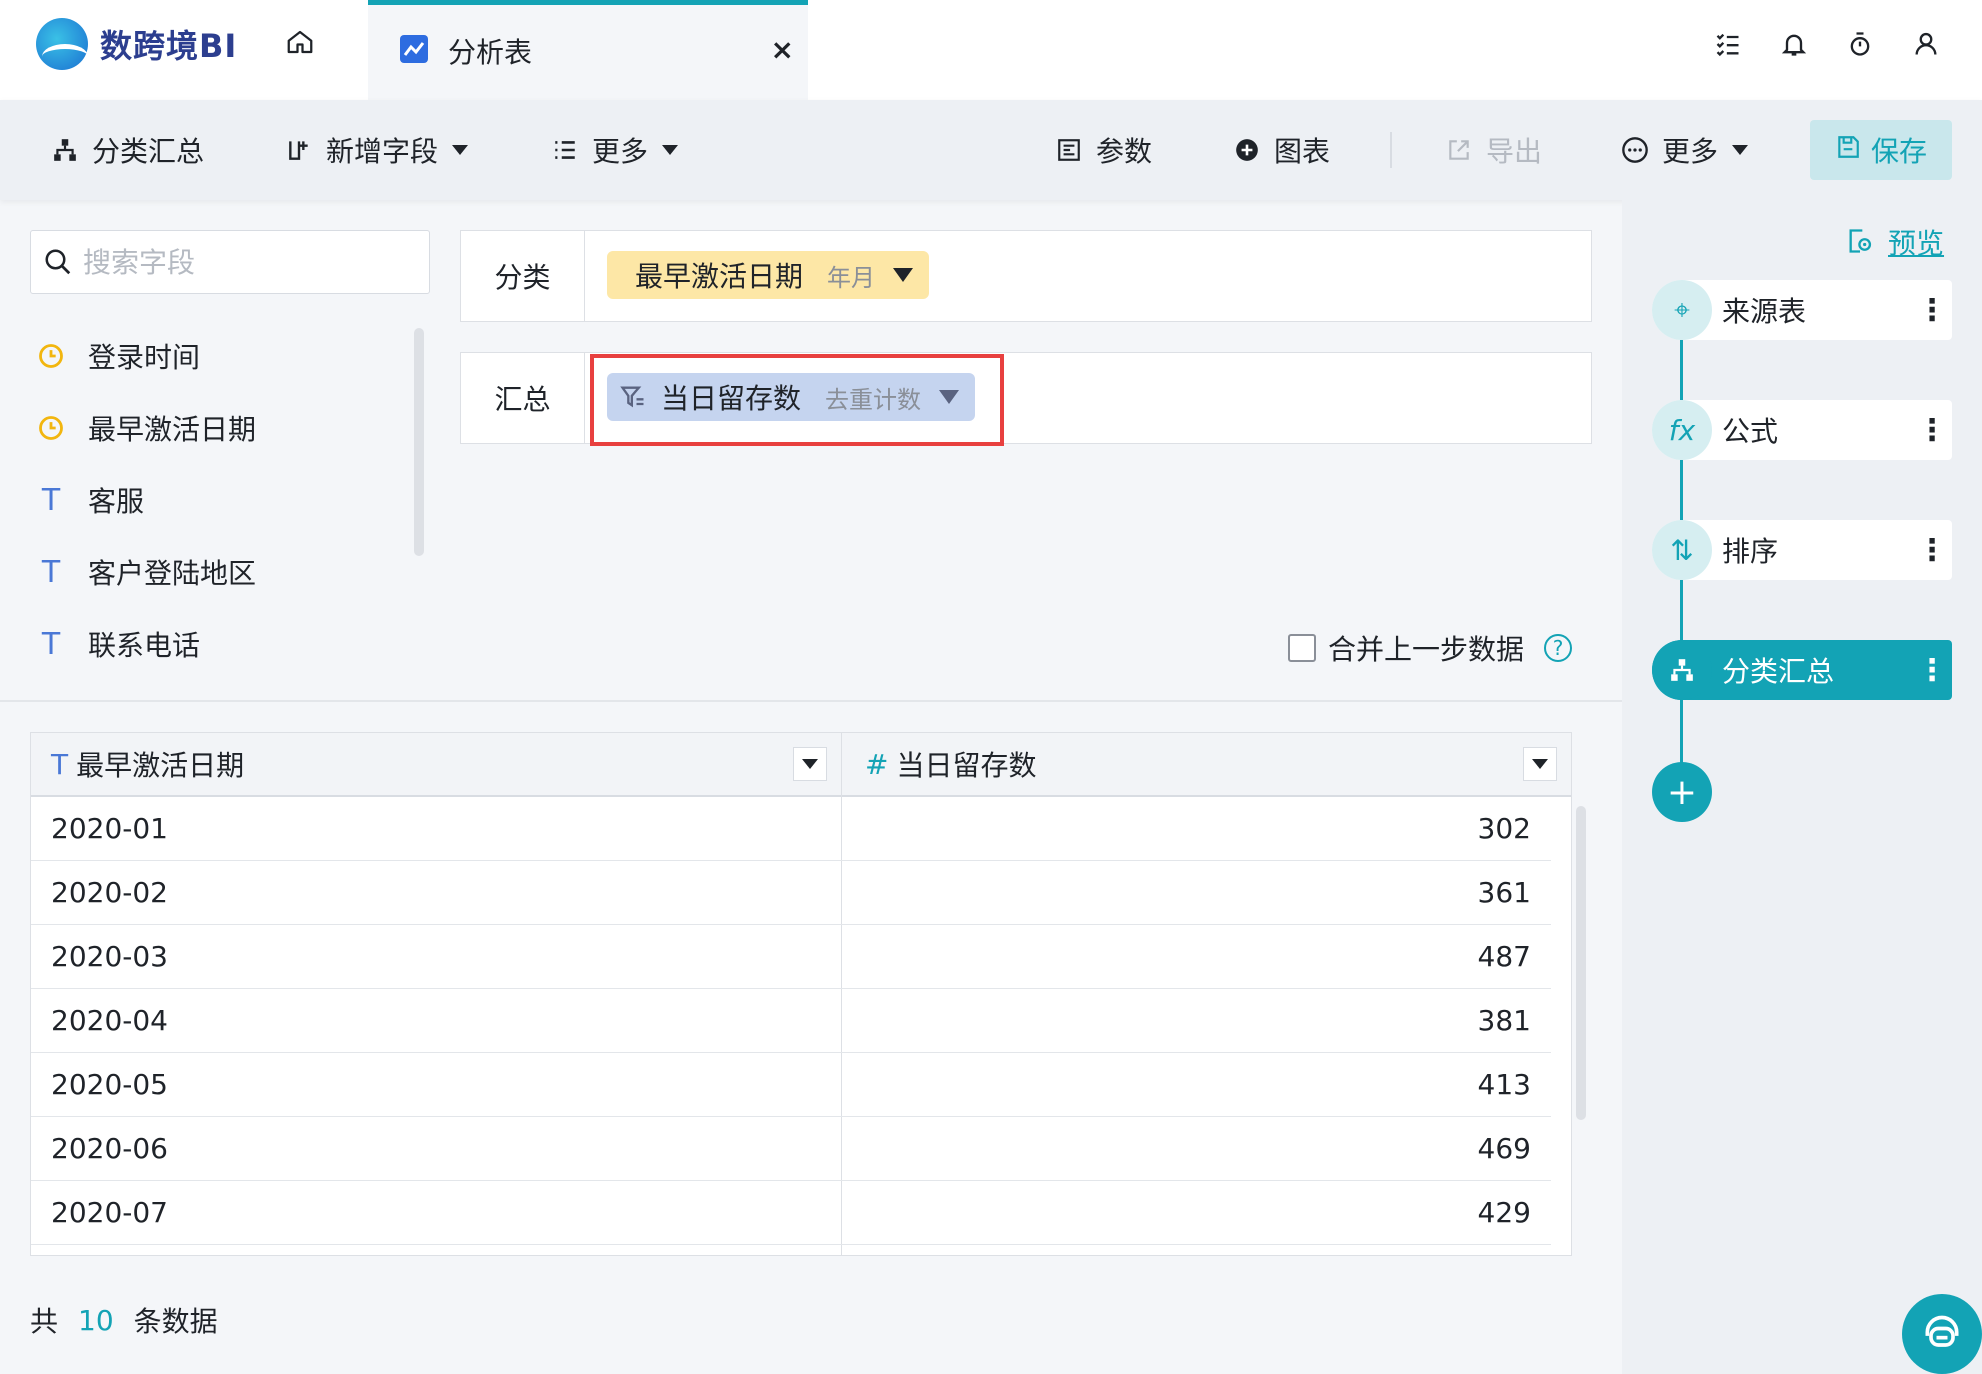  I want to click on date-cell: 2020-01, so click(109, 828).